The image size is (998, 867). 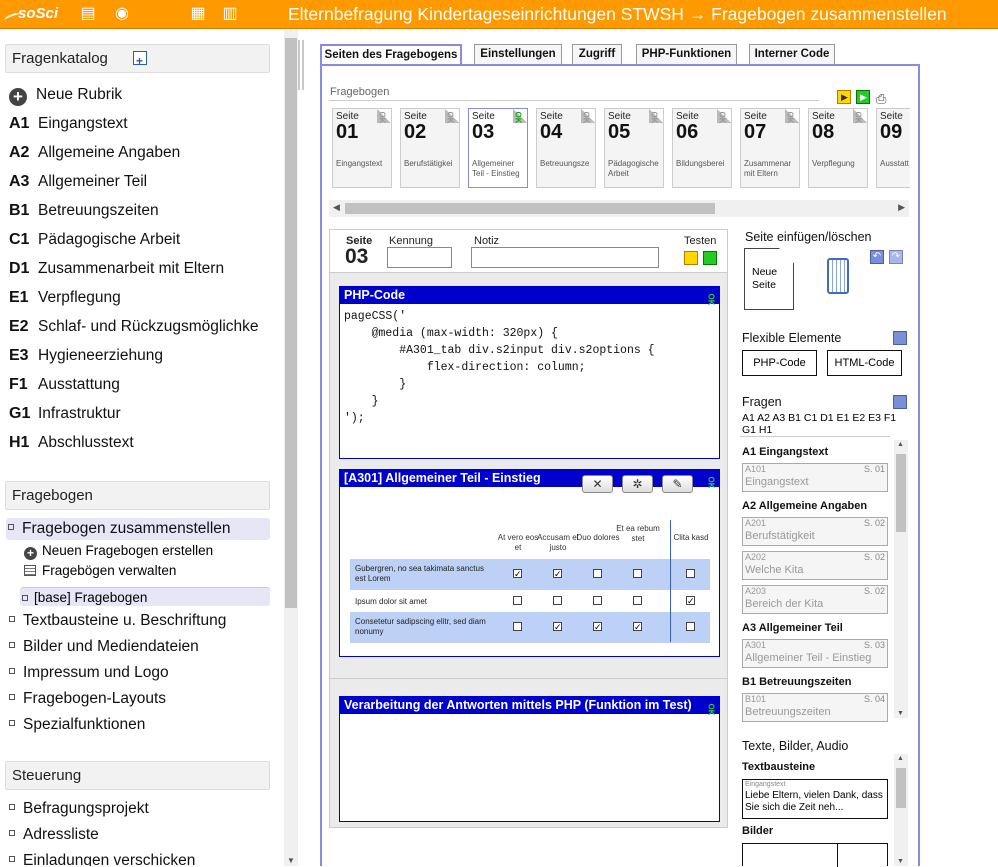 I want to click on question-item: A101 S. 01 Eingangstext, so click(x=815, y=477).